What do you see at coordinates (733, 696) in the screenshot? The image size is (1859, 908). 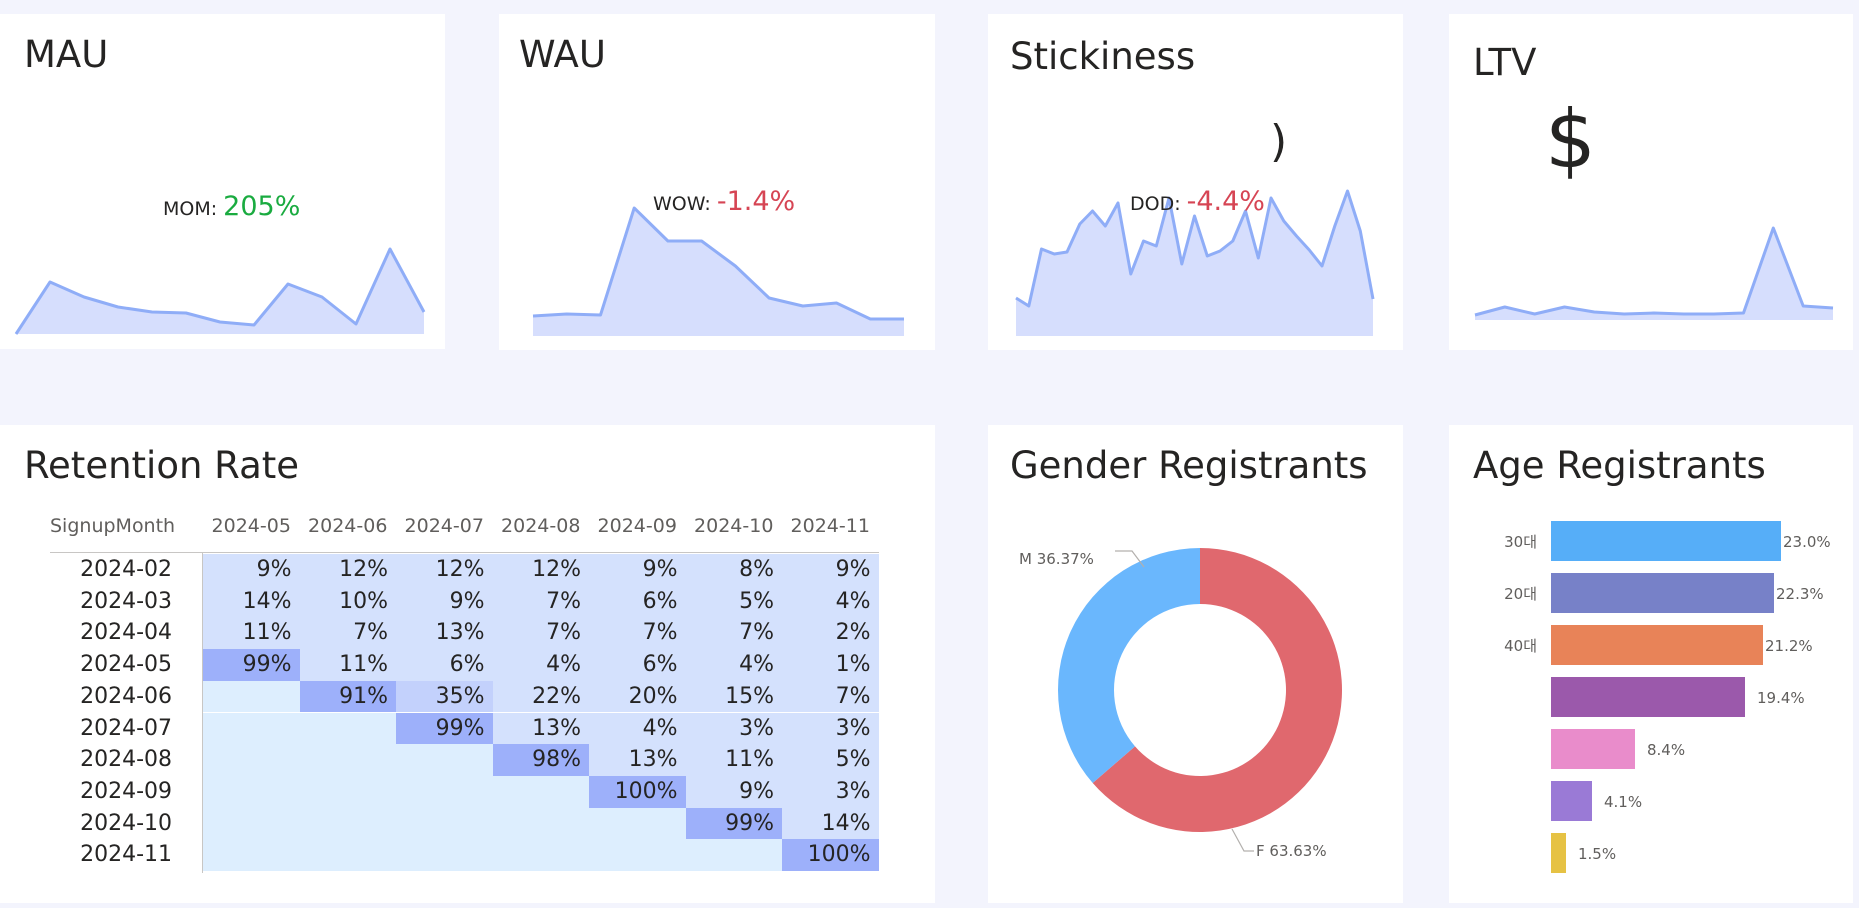 I see `retention-cell: 15%` at bounding box center [733, 696].